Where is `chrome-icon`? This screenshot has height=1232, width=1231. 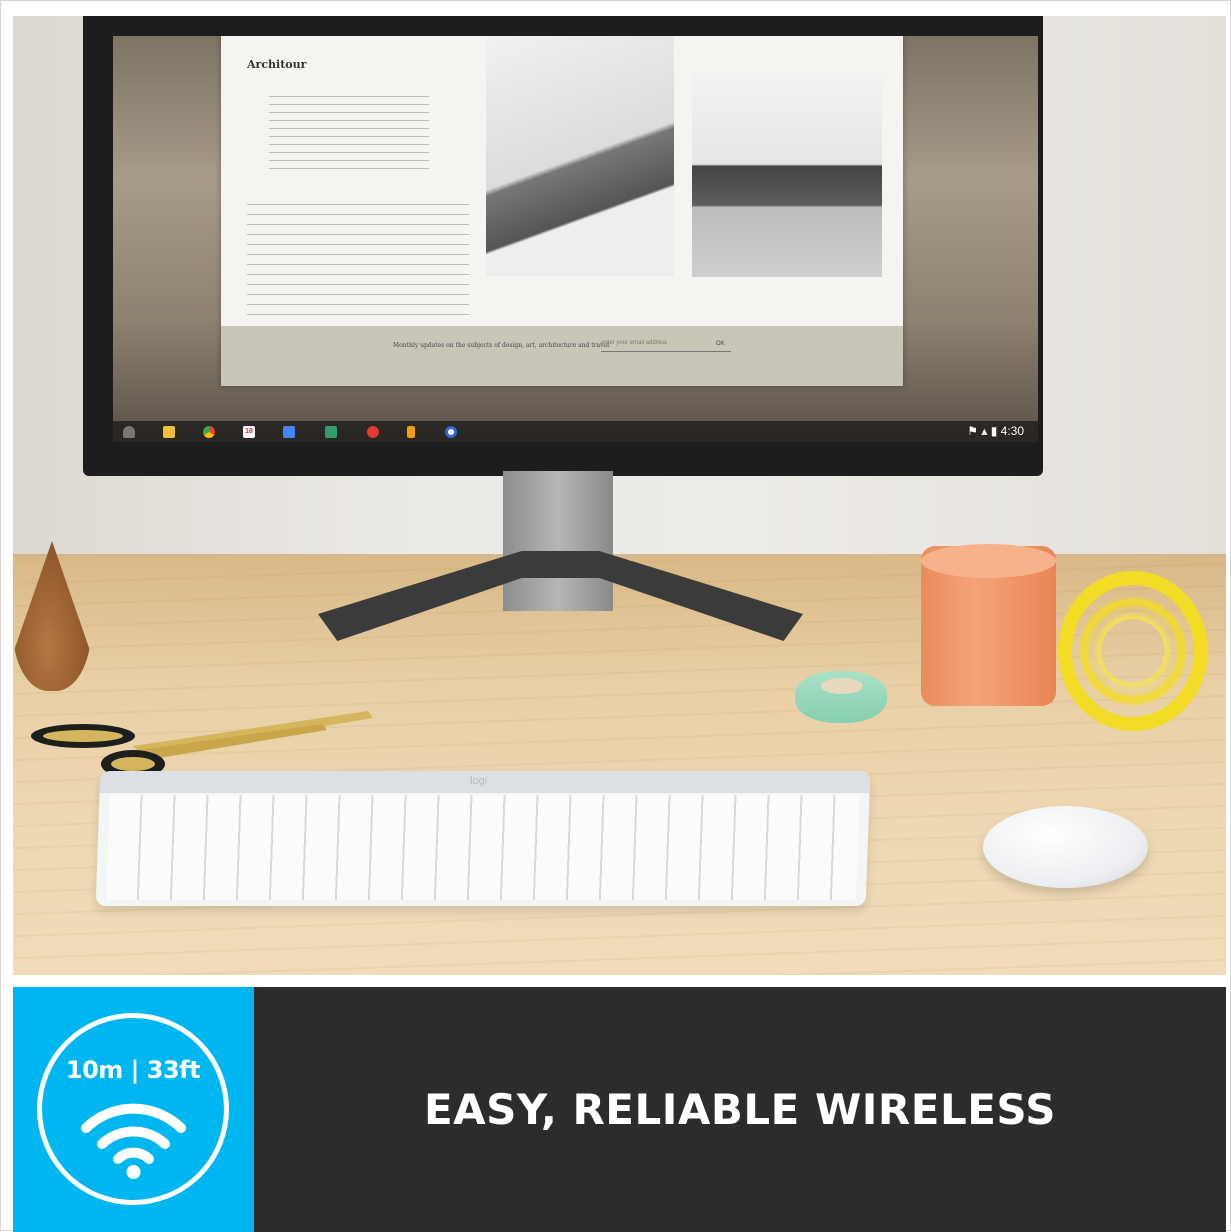 chrome-icon is located at coordinates (209, 432).